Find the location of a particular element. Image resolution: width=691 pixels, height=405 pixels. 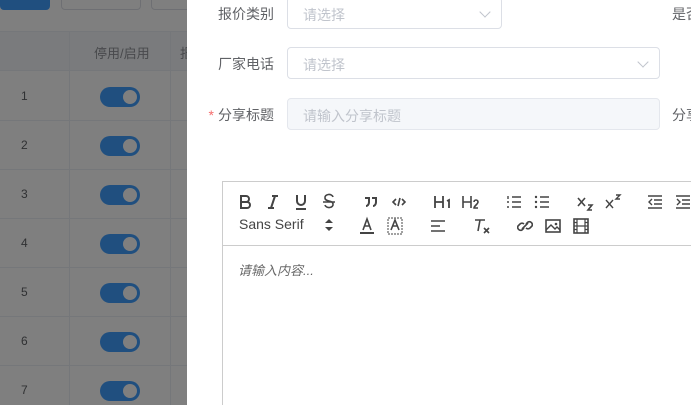

updown-arrow-icon is located at coordinates (329, 225).